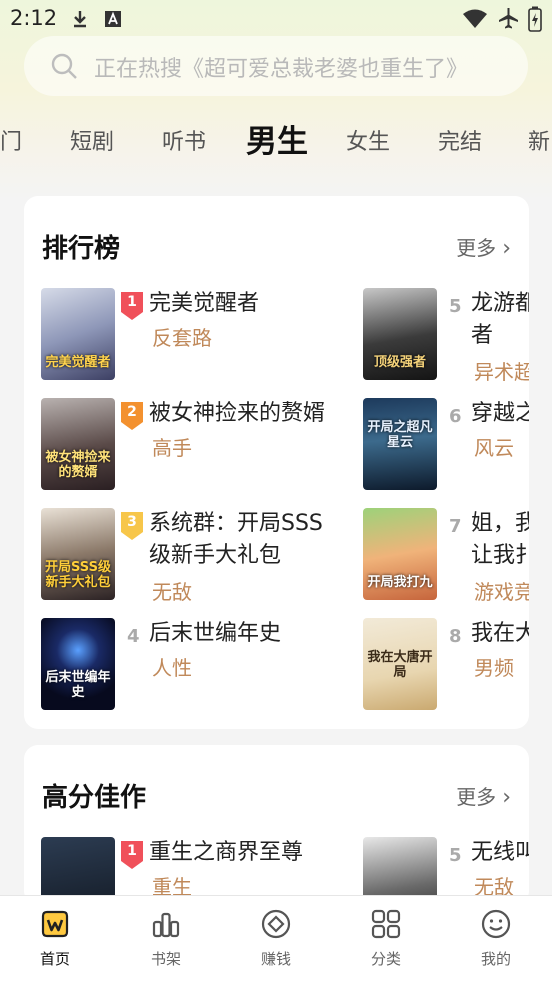  What do you see at coordinates (276, 924) in the screenshot?
I see `coin-icon` at bounding box center [276, 924].